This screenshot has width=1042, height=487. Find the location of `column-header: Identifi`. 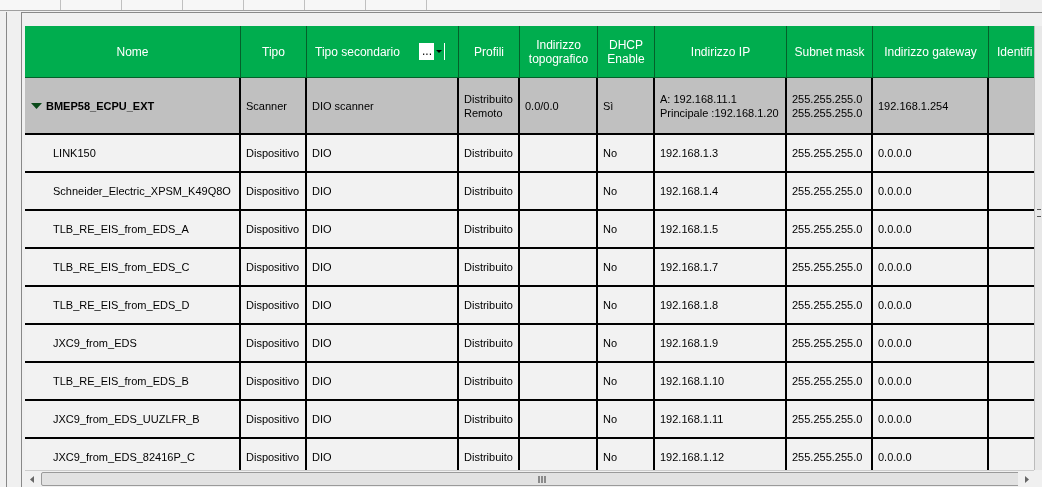

column-header: Identifi is located at coordinates (1011, 52).